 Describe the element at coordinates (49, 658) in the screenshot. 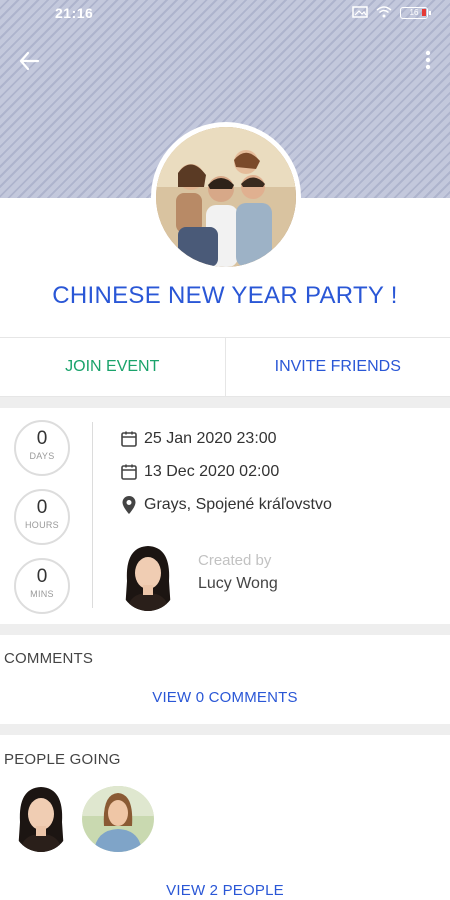

I see `comments-title: COMMENTS` at that location.